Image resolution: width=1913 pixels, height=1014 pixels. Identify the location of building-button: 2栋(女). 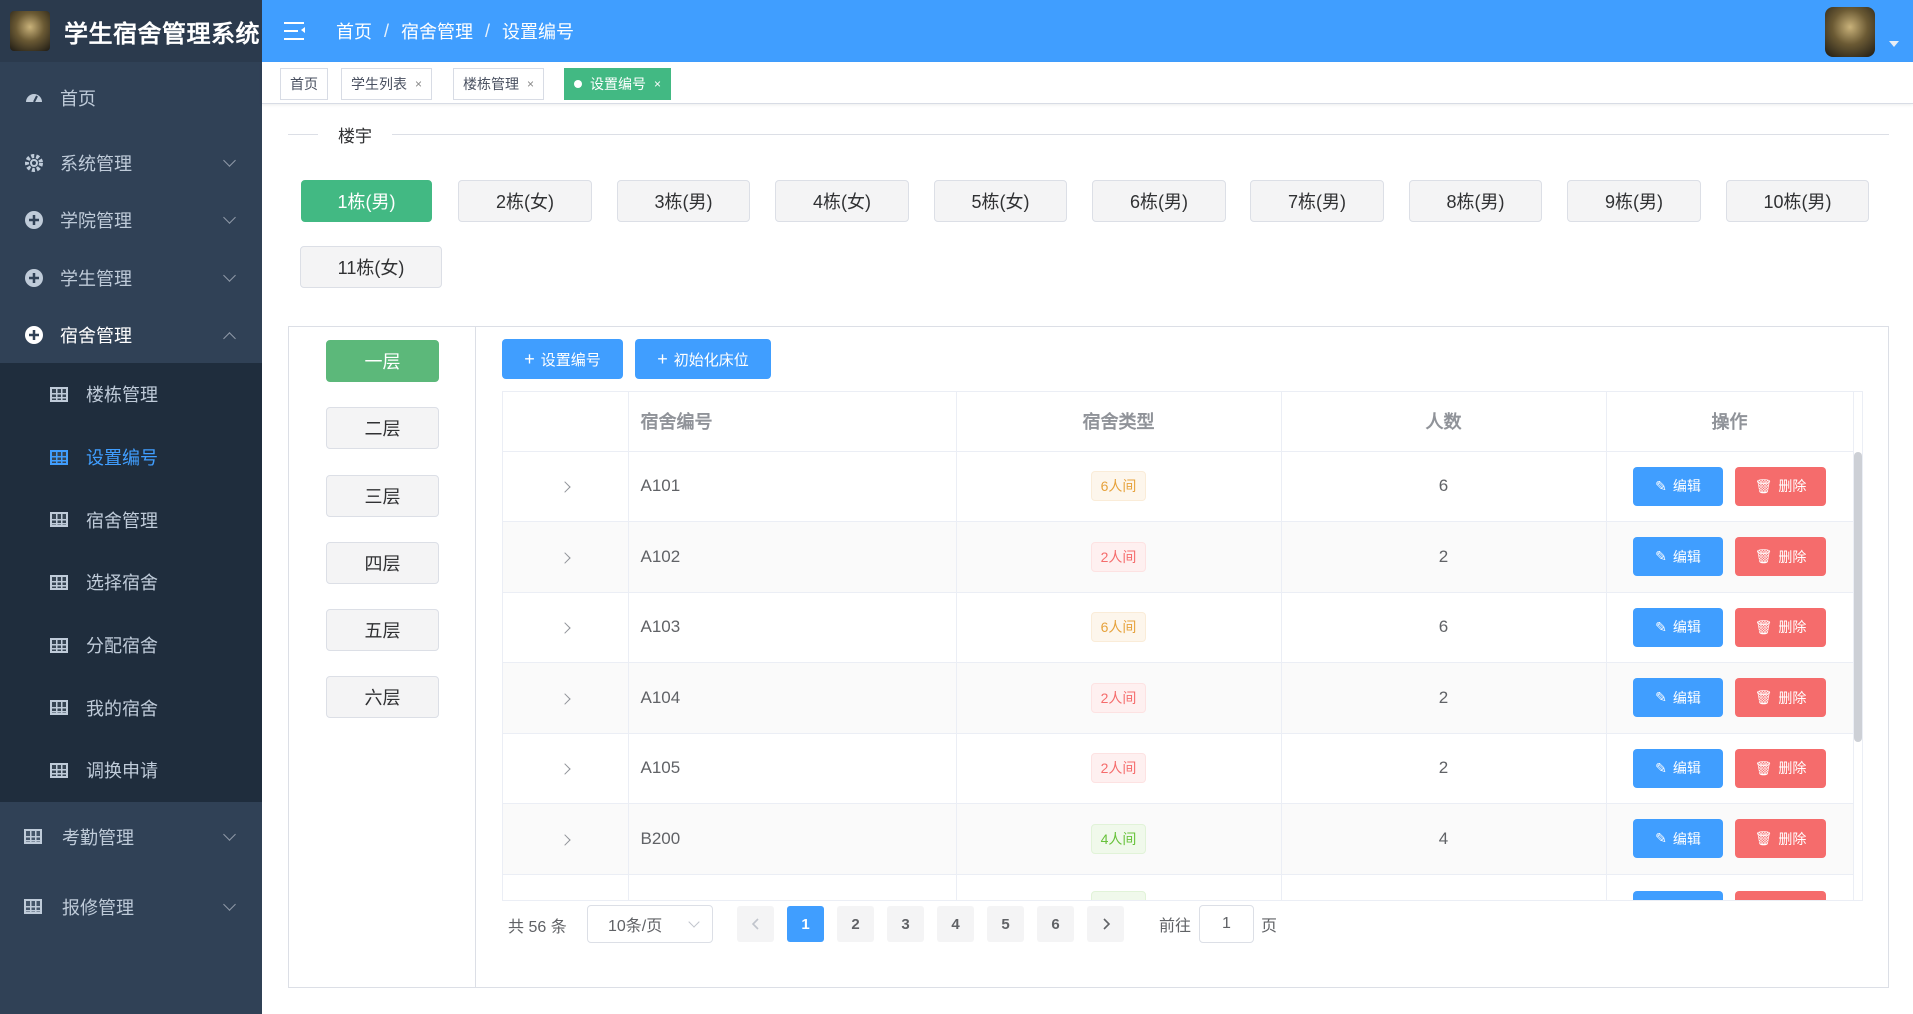
(525, 201).